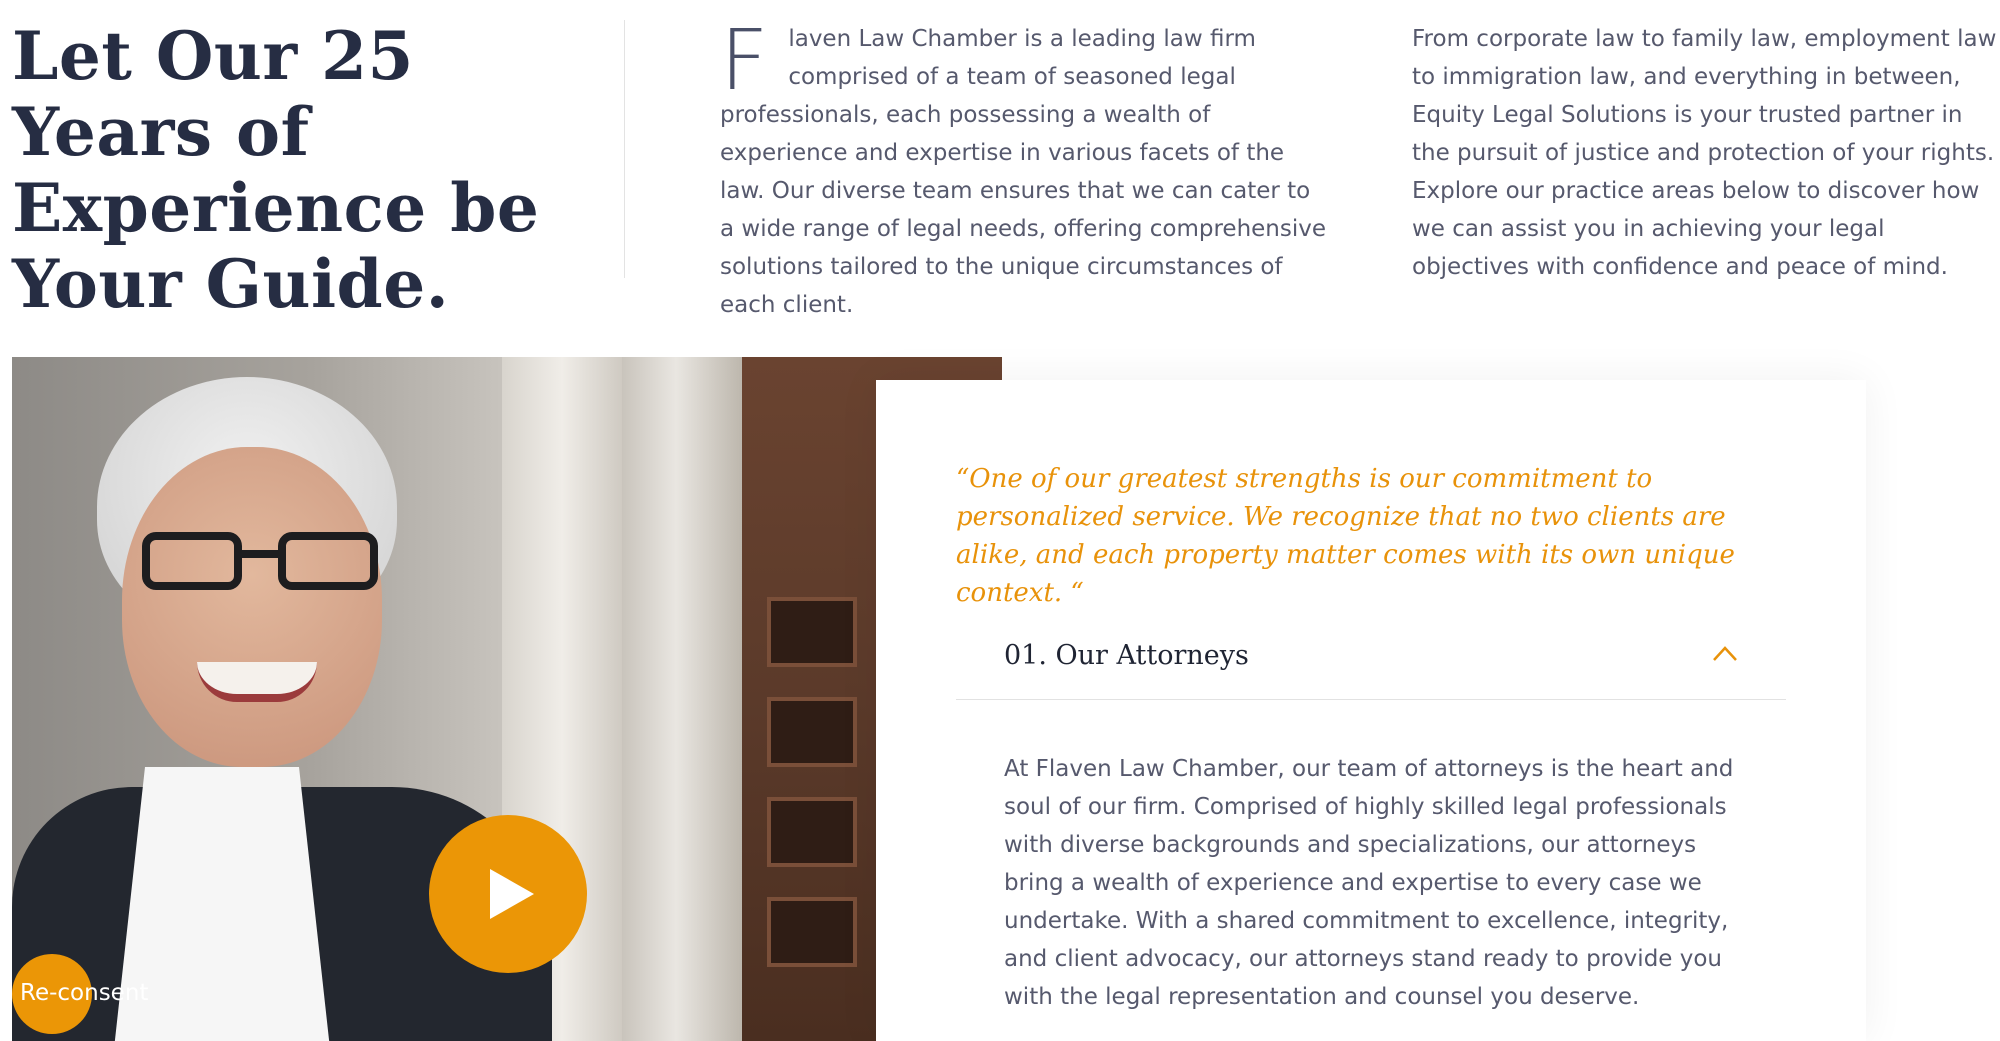  Describe the element at coordinates (262, 563) in the screenshot. I see `glasses` at that location.